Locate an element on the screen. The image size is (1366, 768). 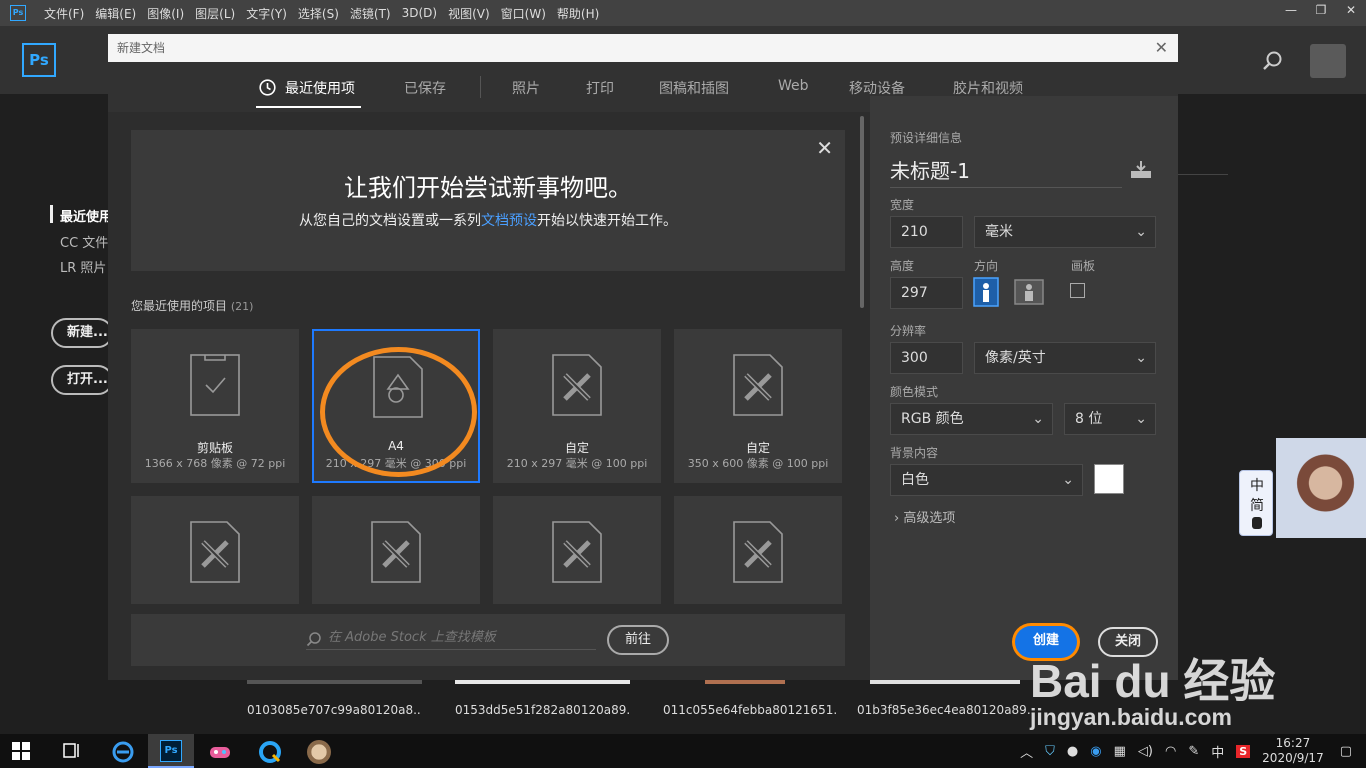
save-preset-icon is located at coordinates (1141, 170).